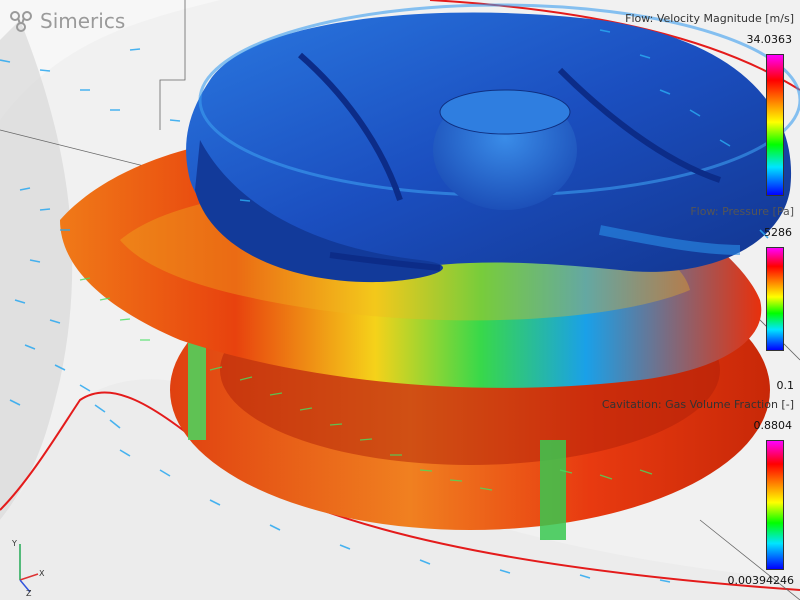 Image resolution: width=800 pixels, height=600 pixels. Describe the element at coordinates (21, 21) in the screenshot. I see `simerics-logo-icon` at that location.